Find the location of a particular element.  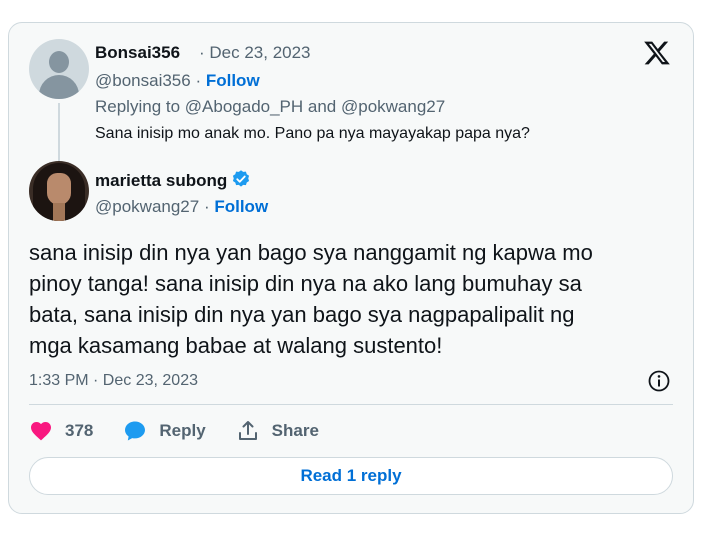

speech-bubble-icon is located at coordinates (135, 431).